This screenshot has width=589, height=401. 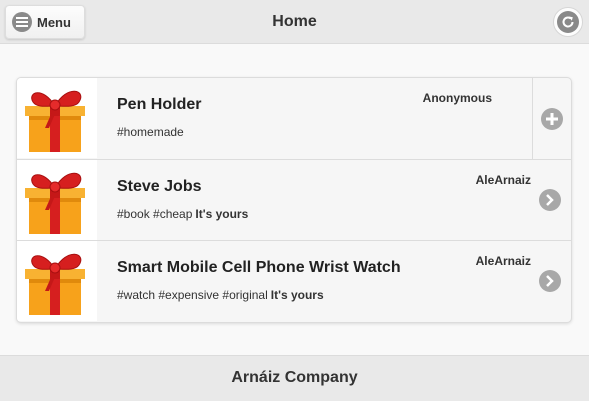 I want to click on footer-bar: Arnáiz Company, so click(x=294, y=378).